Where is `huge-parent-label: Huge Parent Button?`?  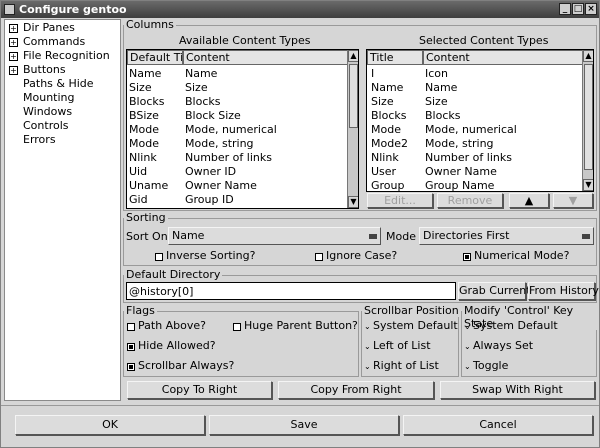
huge-parent-label: Huge Parent Button? is located at coordinates (301, 325).